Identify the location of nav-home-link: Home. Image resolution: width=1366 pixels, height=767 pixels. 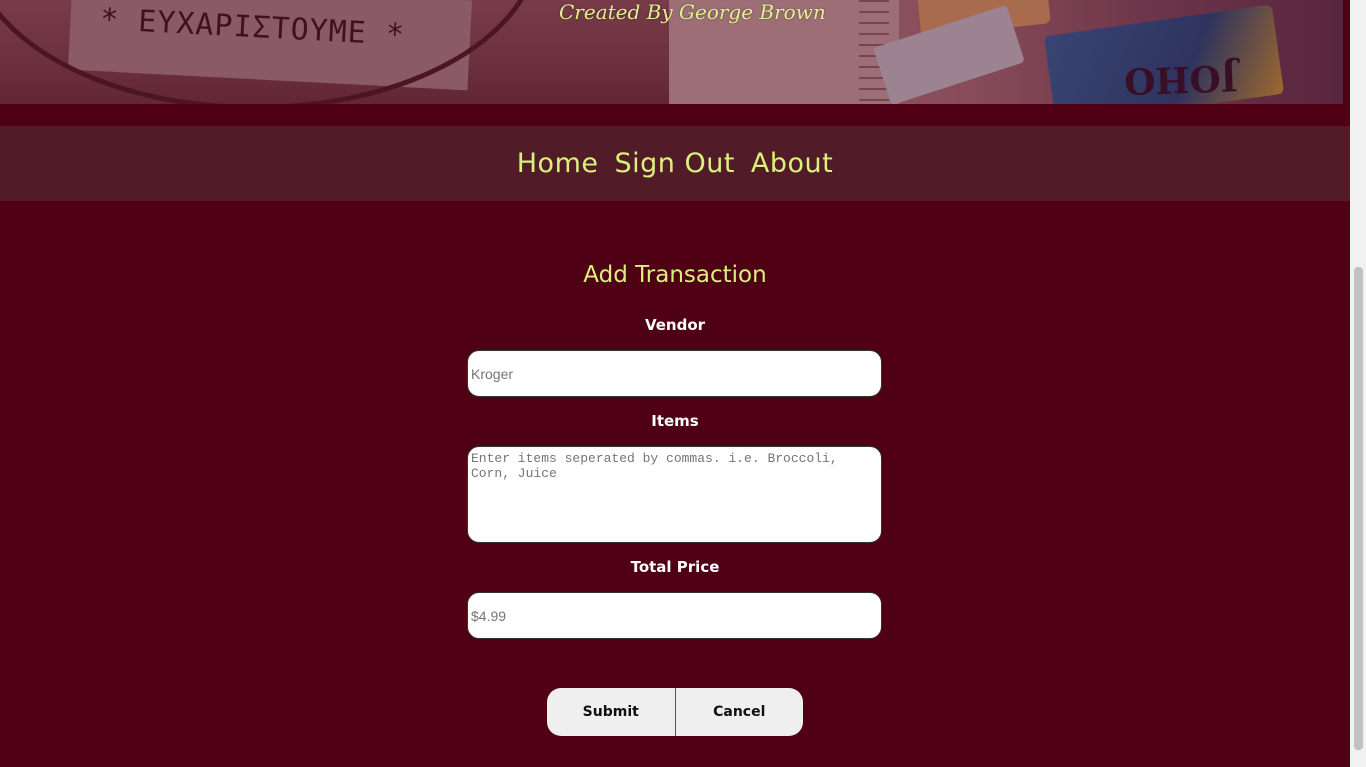
(558, 163).